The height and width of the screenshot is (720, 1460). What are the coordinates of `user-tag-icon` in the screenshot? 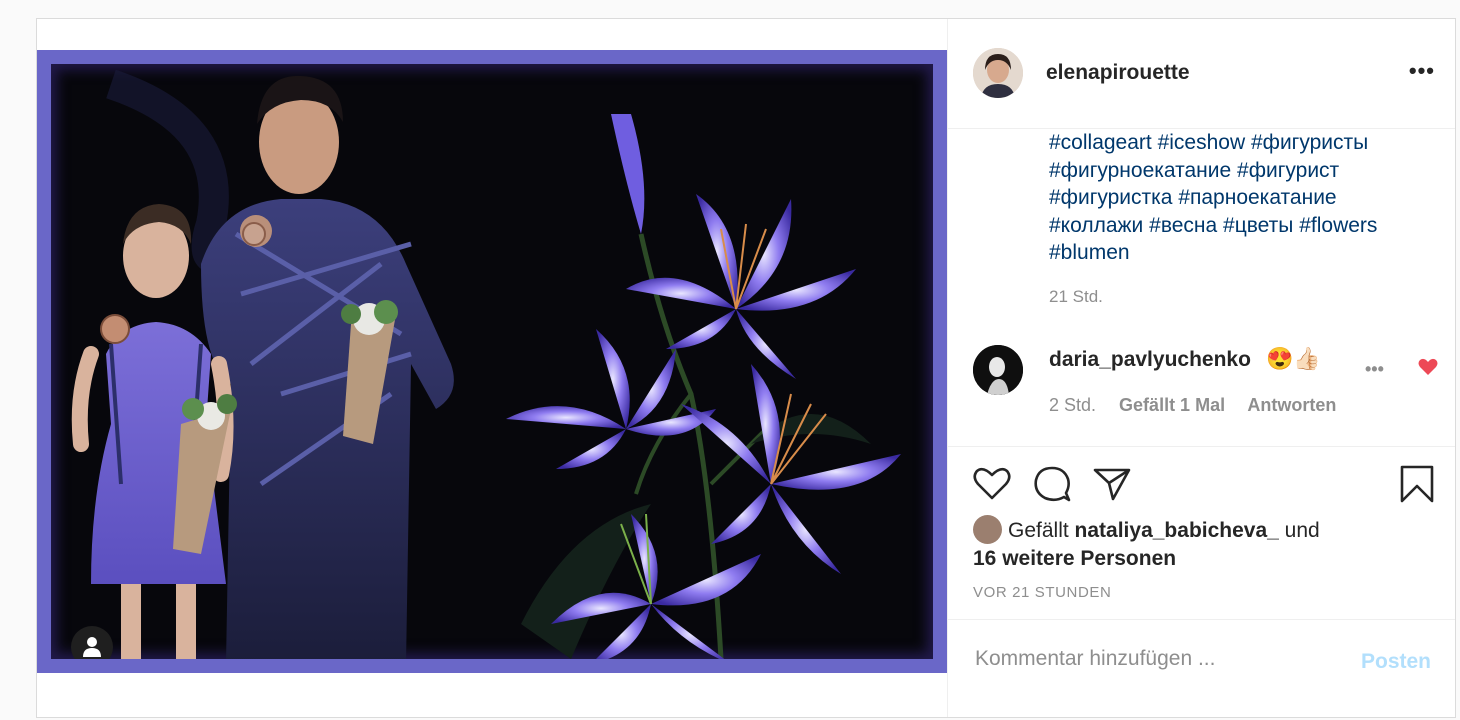 It's located at (92, 647).